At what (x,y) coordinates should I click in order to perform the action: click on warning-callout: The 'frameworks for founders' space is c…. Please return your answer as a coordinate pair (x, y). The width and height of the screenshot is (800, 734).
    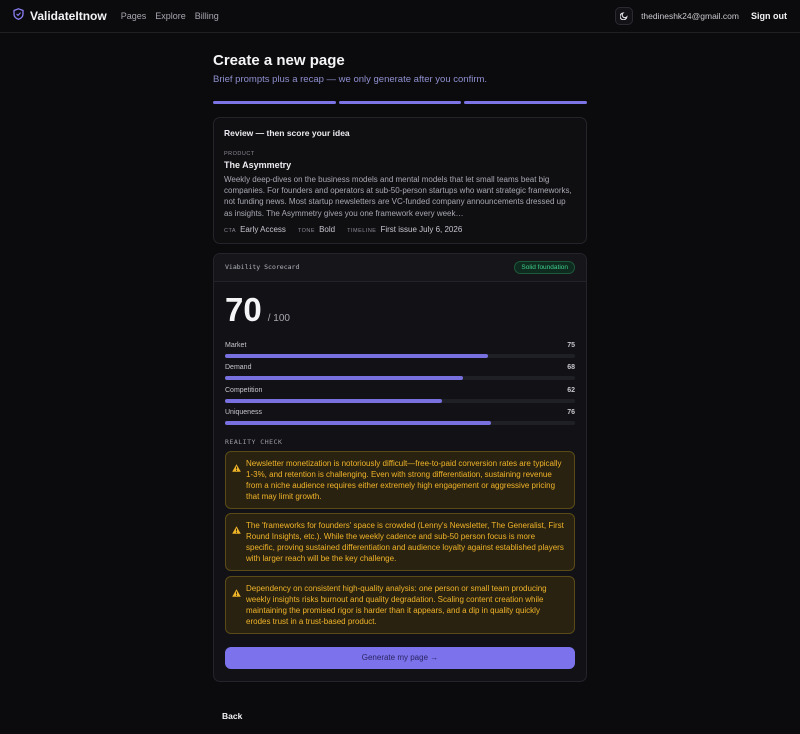
    Looking at the image, I should click on (400, 542).